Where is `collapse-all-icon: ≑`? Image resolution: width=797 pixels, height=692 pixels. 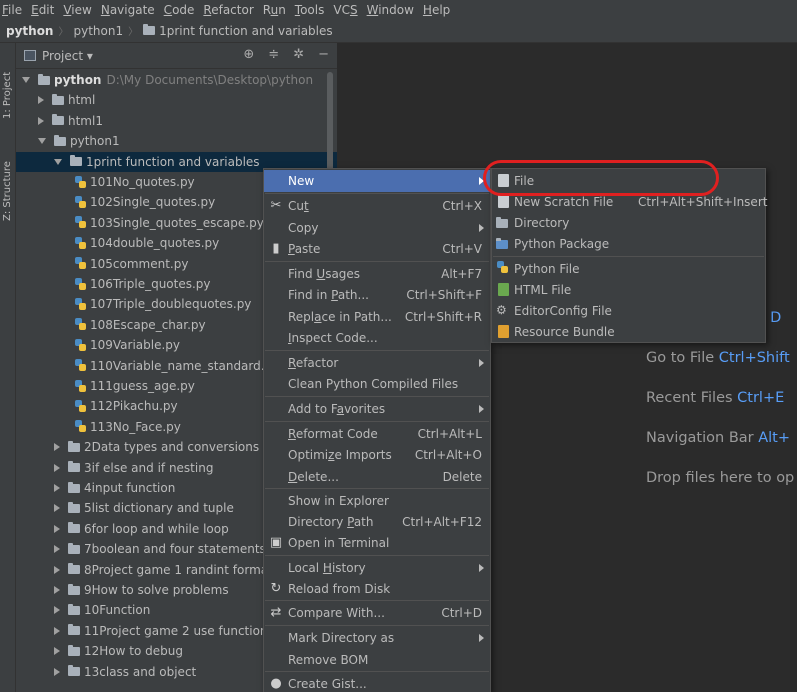
collapse-all-icon: ≑ is located at coordinates (273, 54).